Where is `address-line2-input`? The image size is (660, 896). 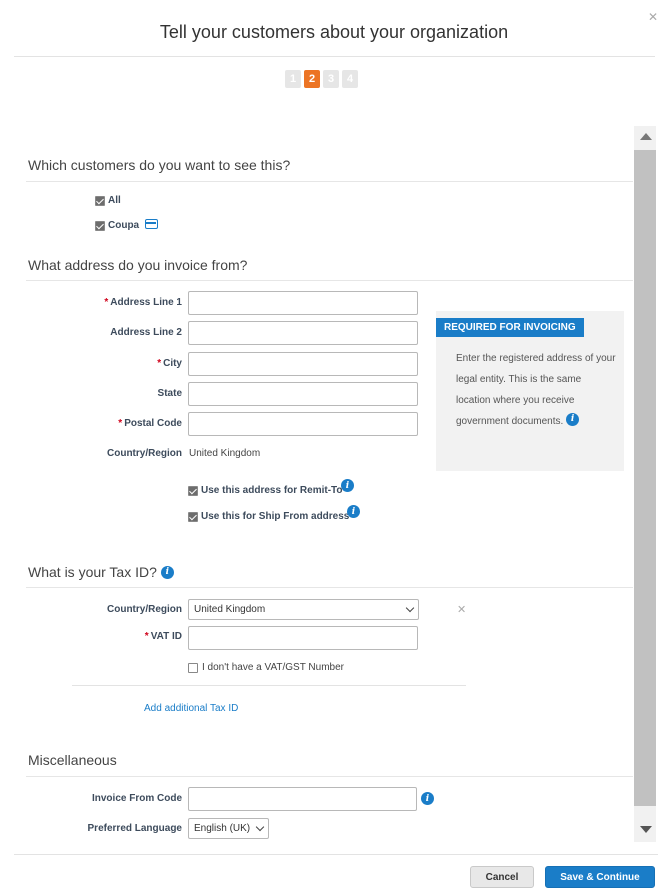
address-line2-input is located at coordinates (303, 333).